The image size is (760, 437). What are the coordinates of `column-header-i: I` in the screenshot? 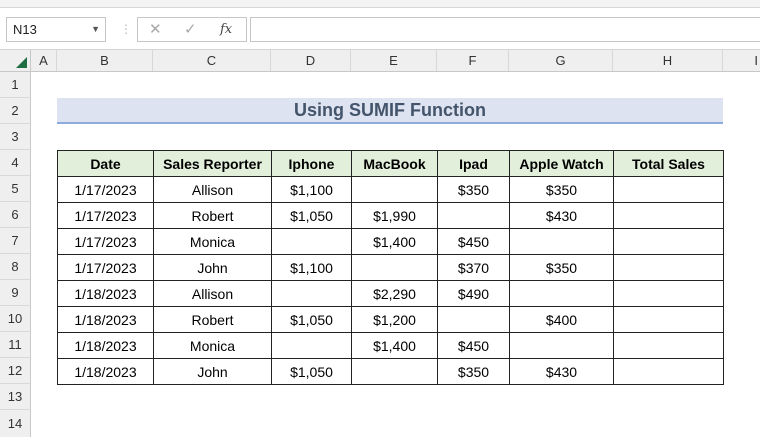 It's located at (741, 60).